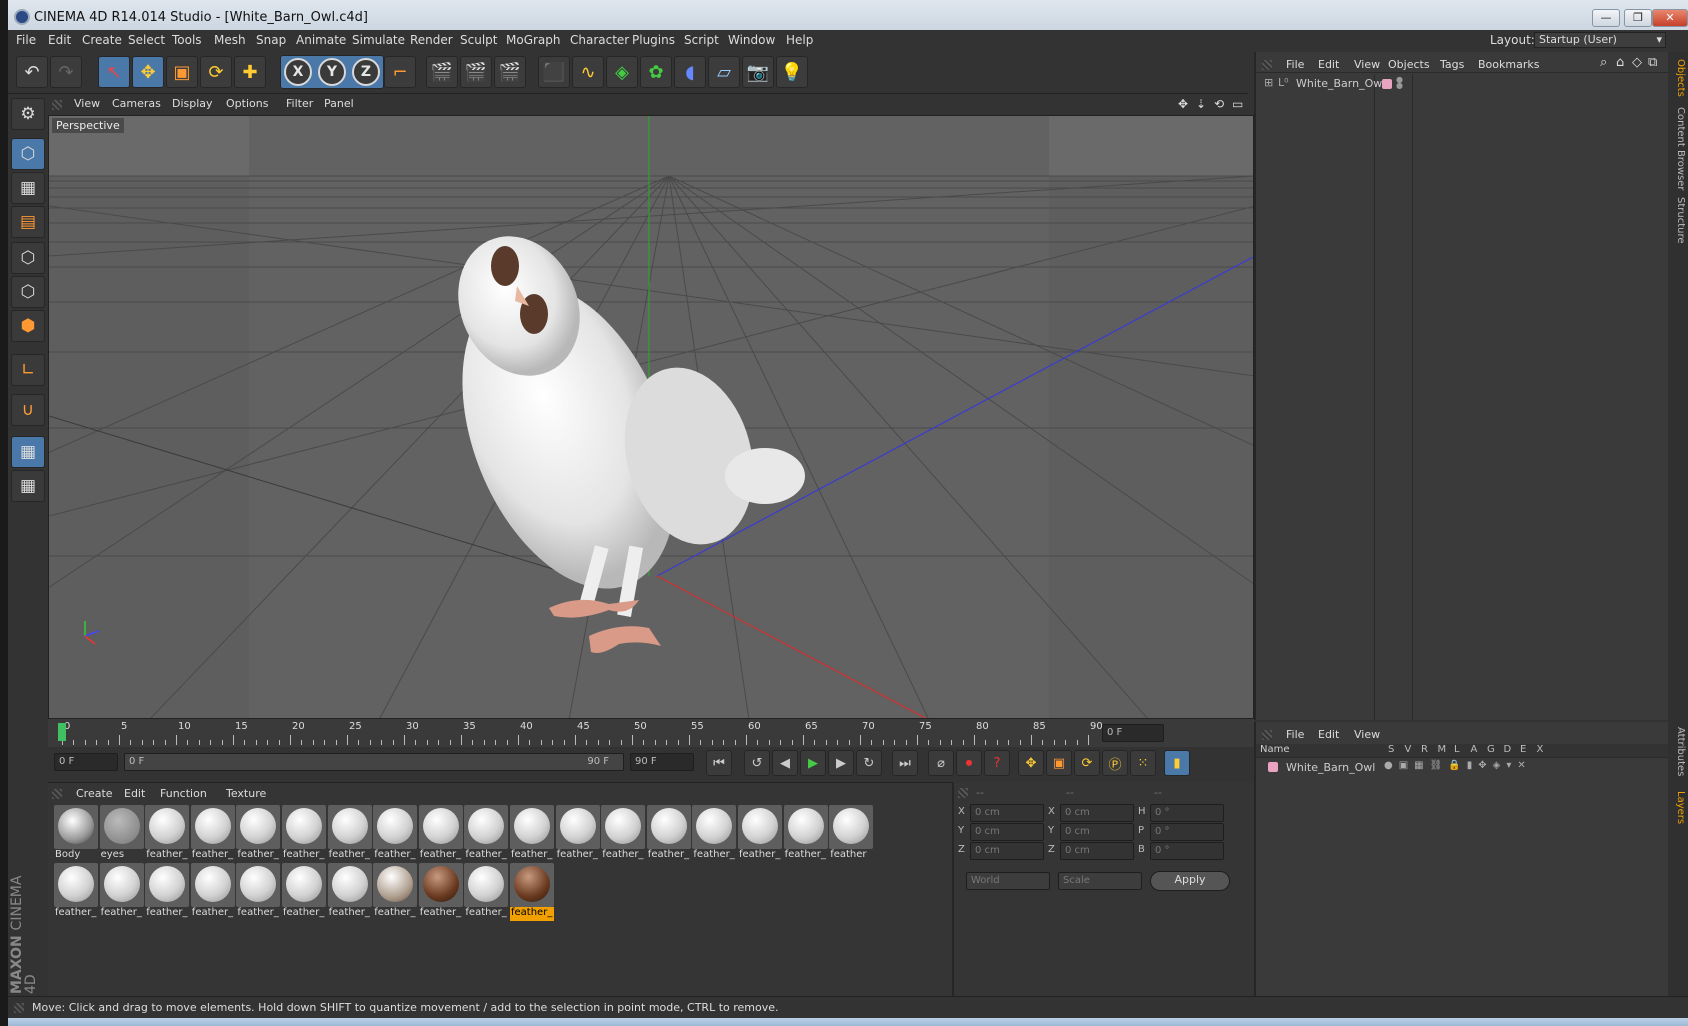  Describe the element at coordinates (792, 72) in the screenshot. I see `light-button: 💡` at that location.